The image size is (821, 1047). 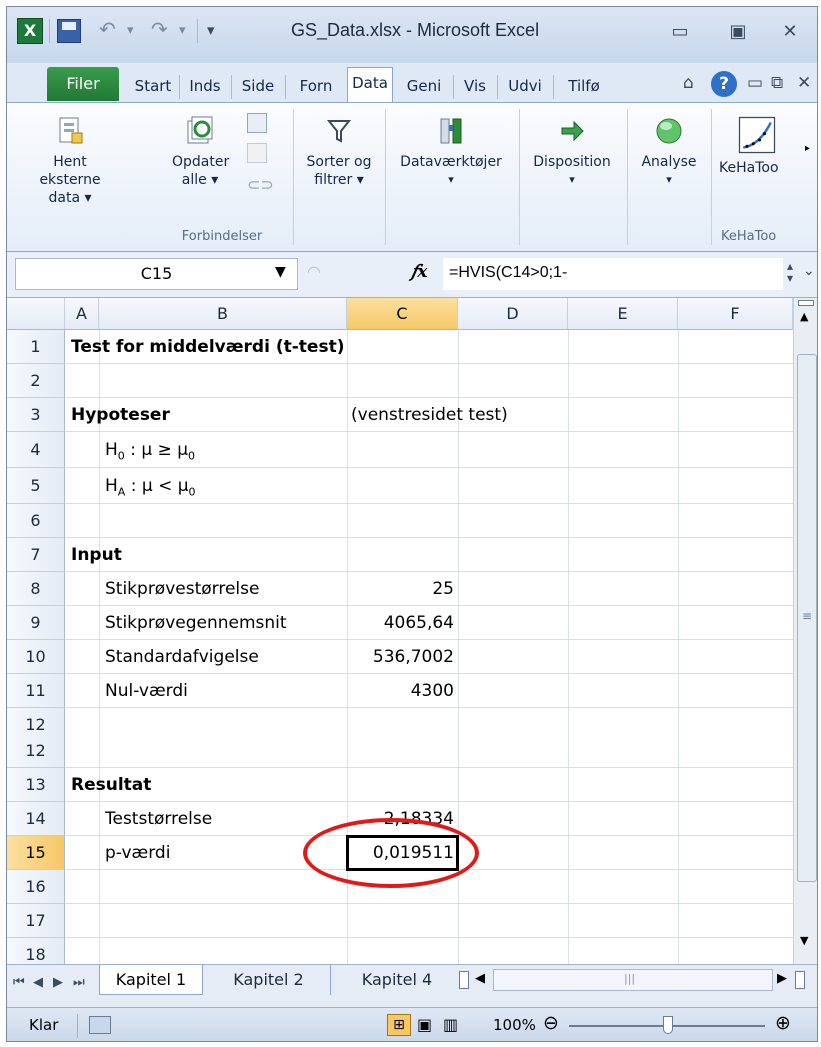 What do you see at coordinates (100, 1025) in the screenshot?
I see `macro-record-icon` at bounding box center [100, 1025].